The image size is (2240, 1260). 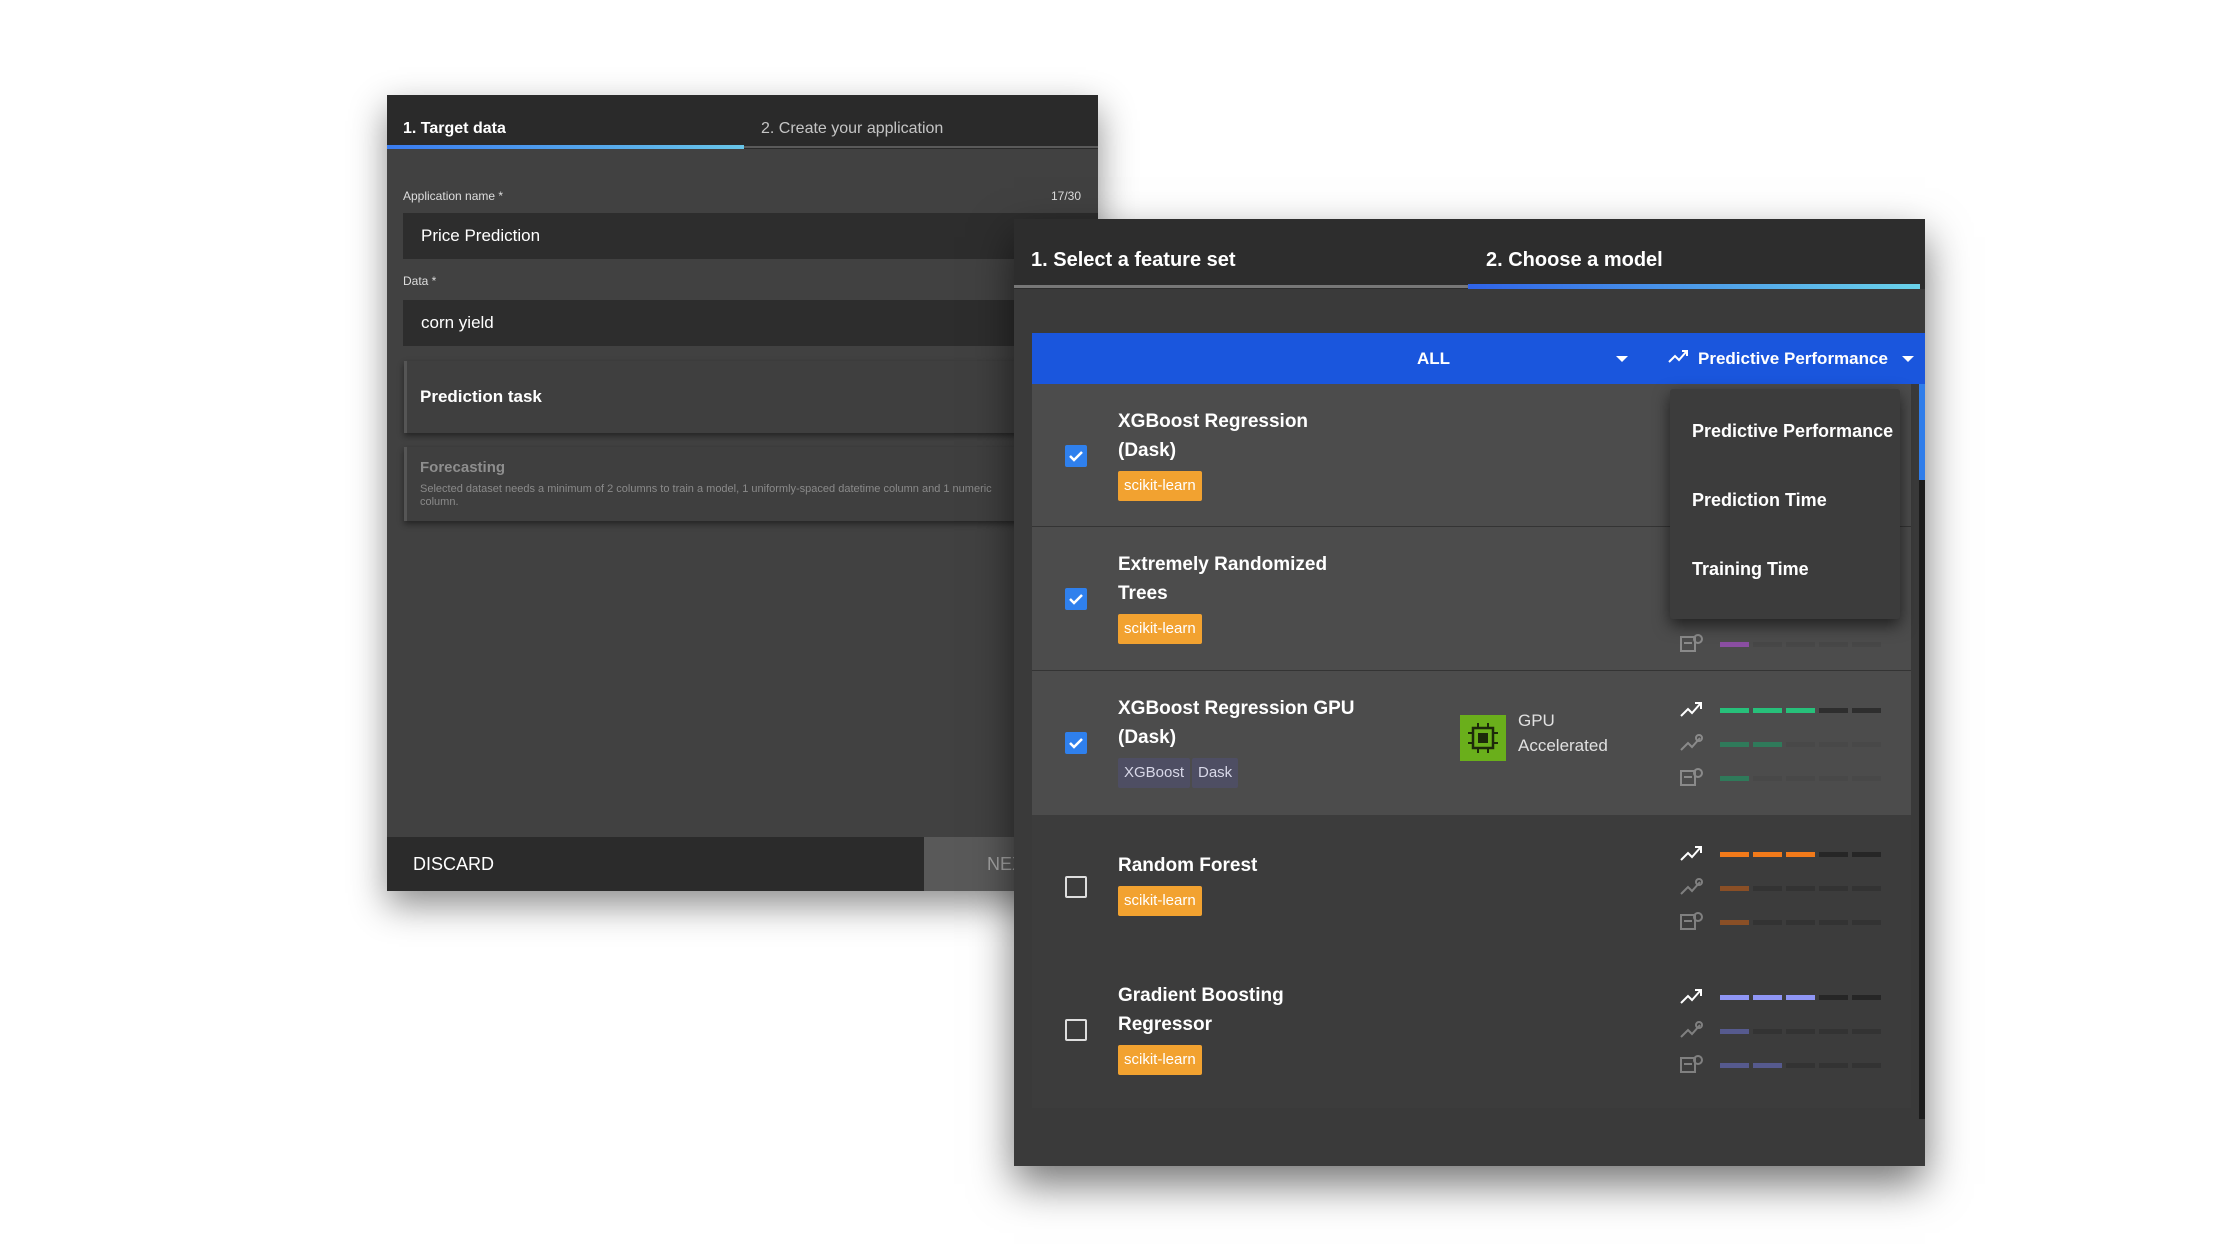 What do you see at coordinates (1574, 254) in the screenshot?
I see `tab-choose-model: 2. Choose a model` at bounding box center [1574, 254].